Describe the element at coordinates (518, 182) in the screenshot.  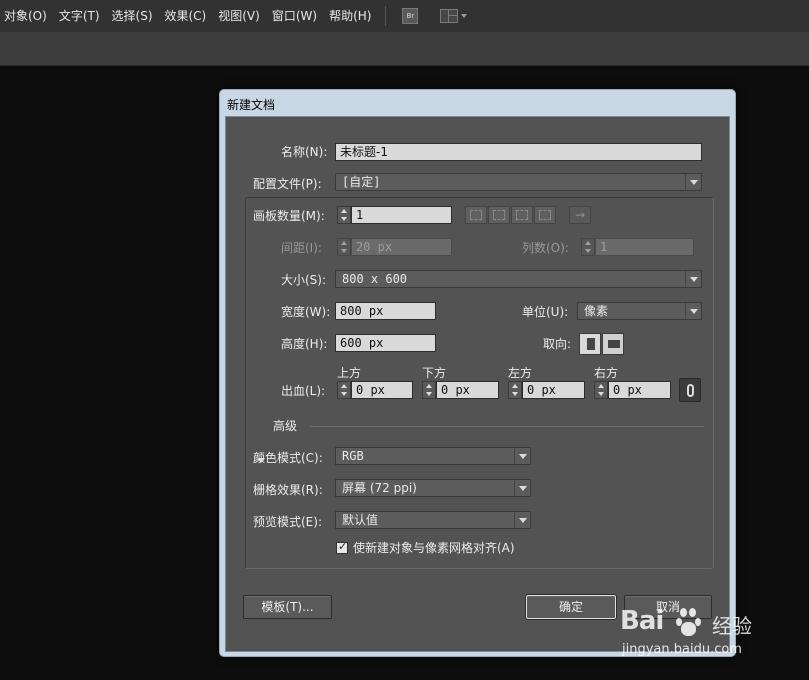
I see `profile-select: [自定]` at that location.